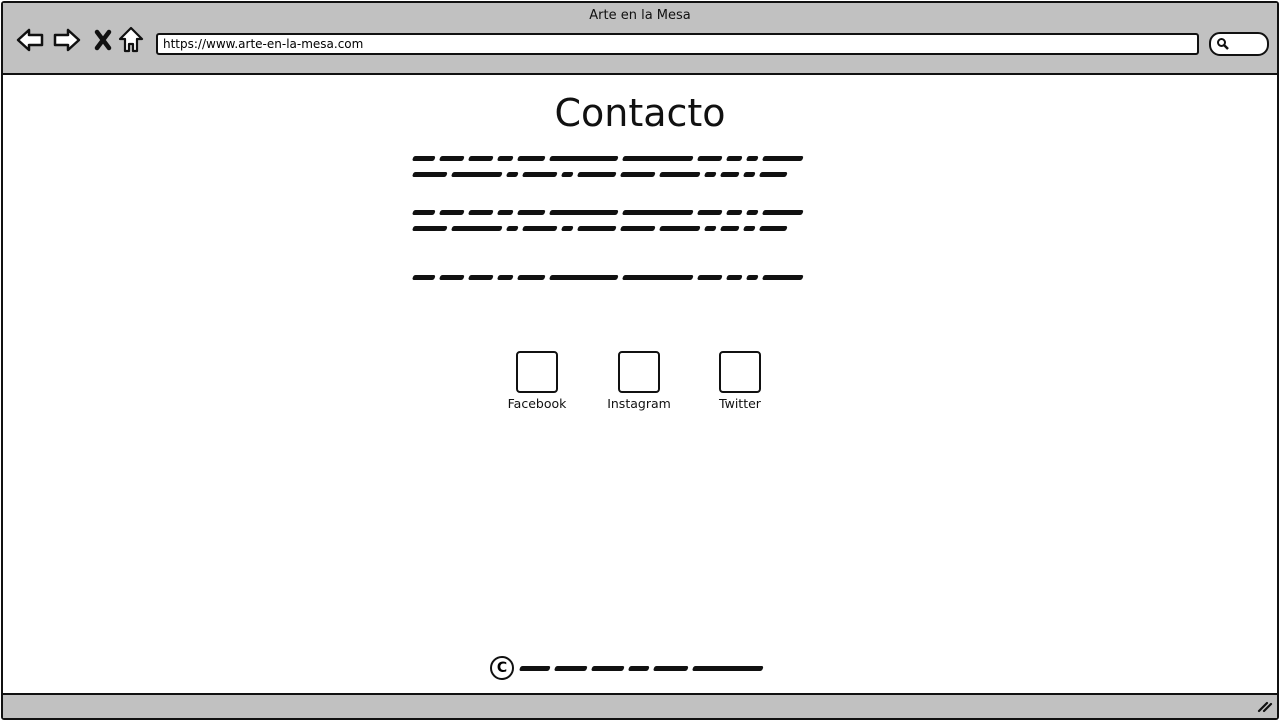 The image size is (1280, 720). Describe the element at coordinates (502, 668) in the screenshot. I see `copyright-icon: C` at that location.